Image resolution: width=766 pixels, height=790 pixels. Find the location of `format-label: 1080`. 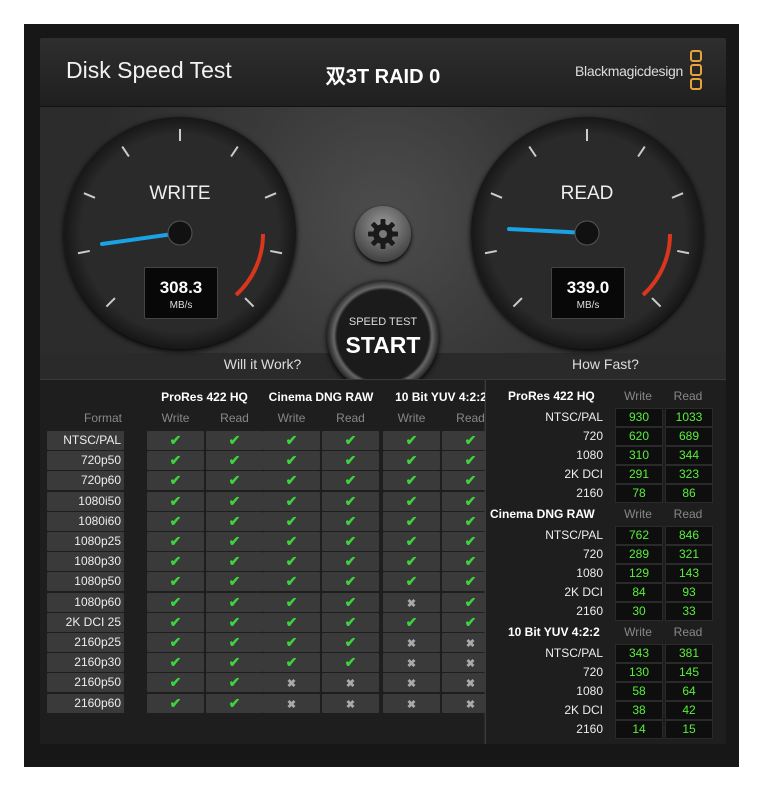

format-label: 1080 is located at coordinates (589, 691).